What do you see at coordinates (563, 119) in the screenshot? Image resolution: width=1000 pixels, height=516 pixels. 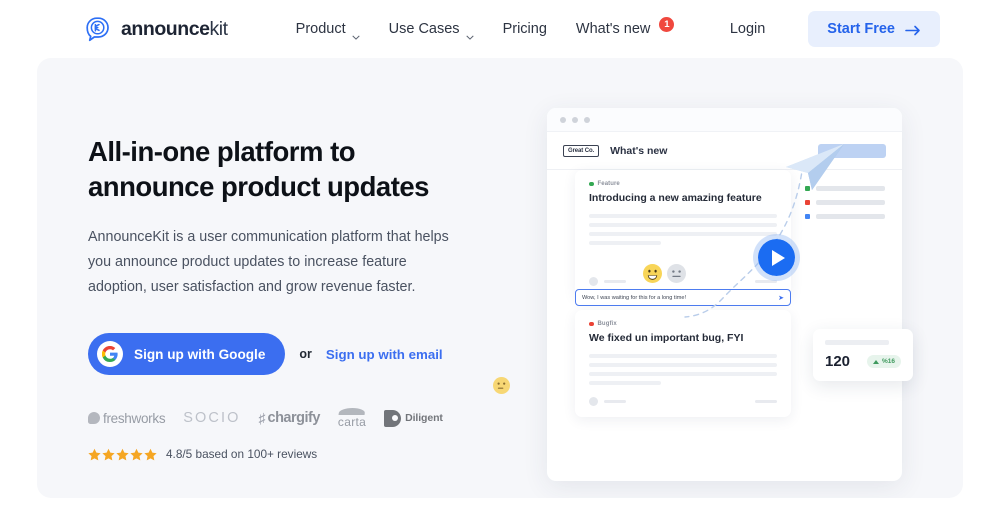 I see `window-close-dot-icon` at bounding box center [563, 119].